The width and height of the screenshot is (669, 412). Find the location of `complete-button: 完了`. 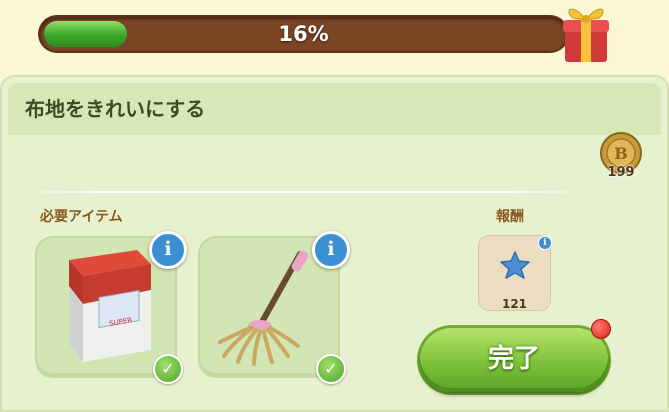

complete-button: 完了 is located at coordinates (514, 360).